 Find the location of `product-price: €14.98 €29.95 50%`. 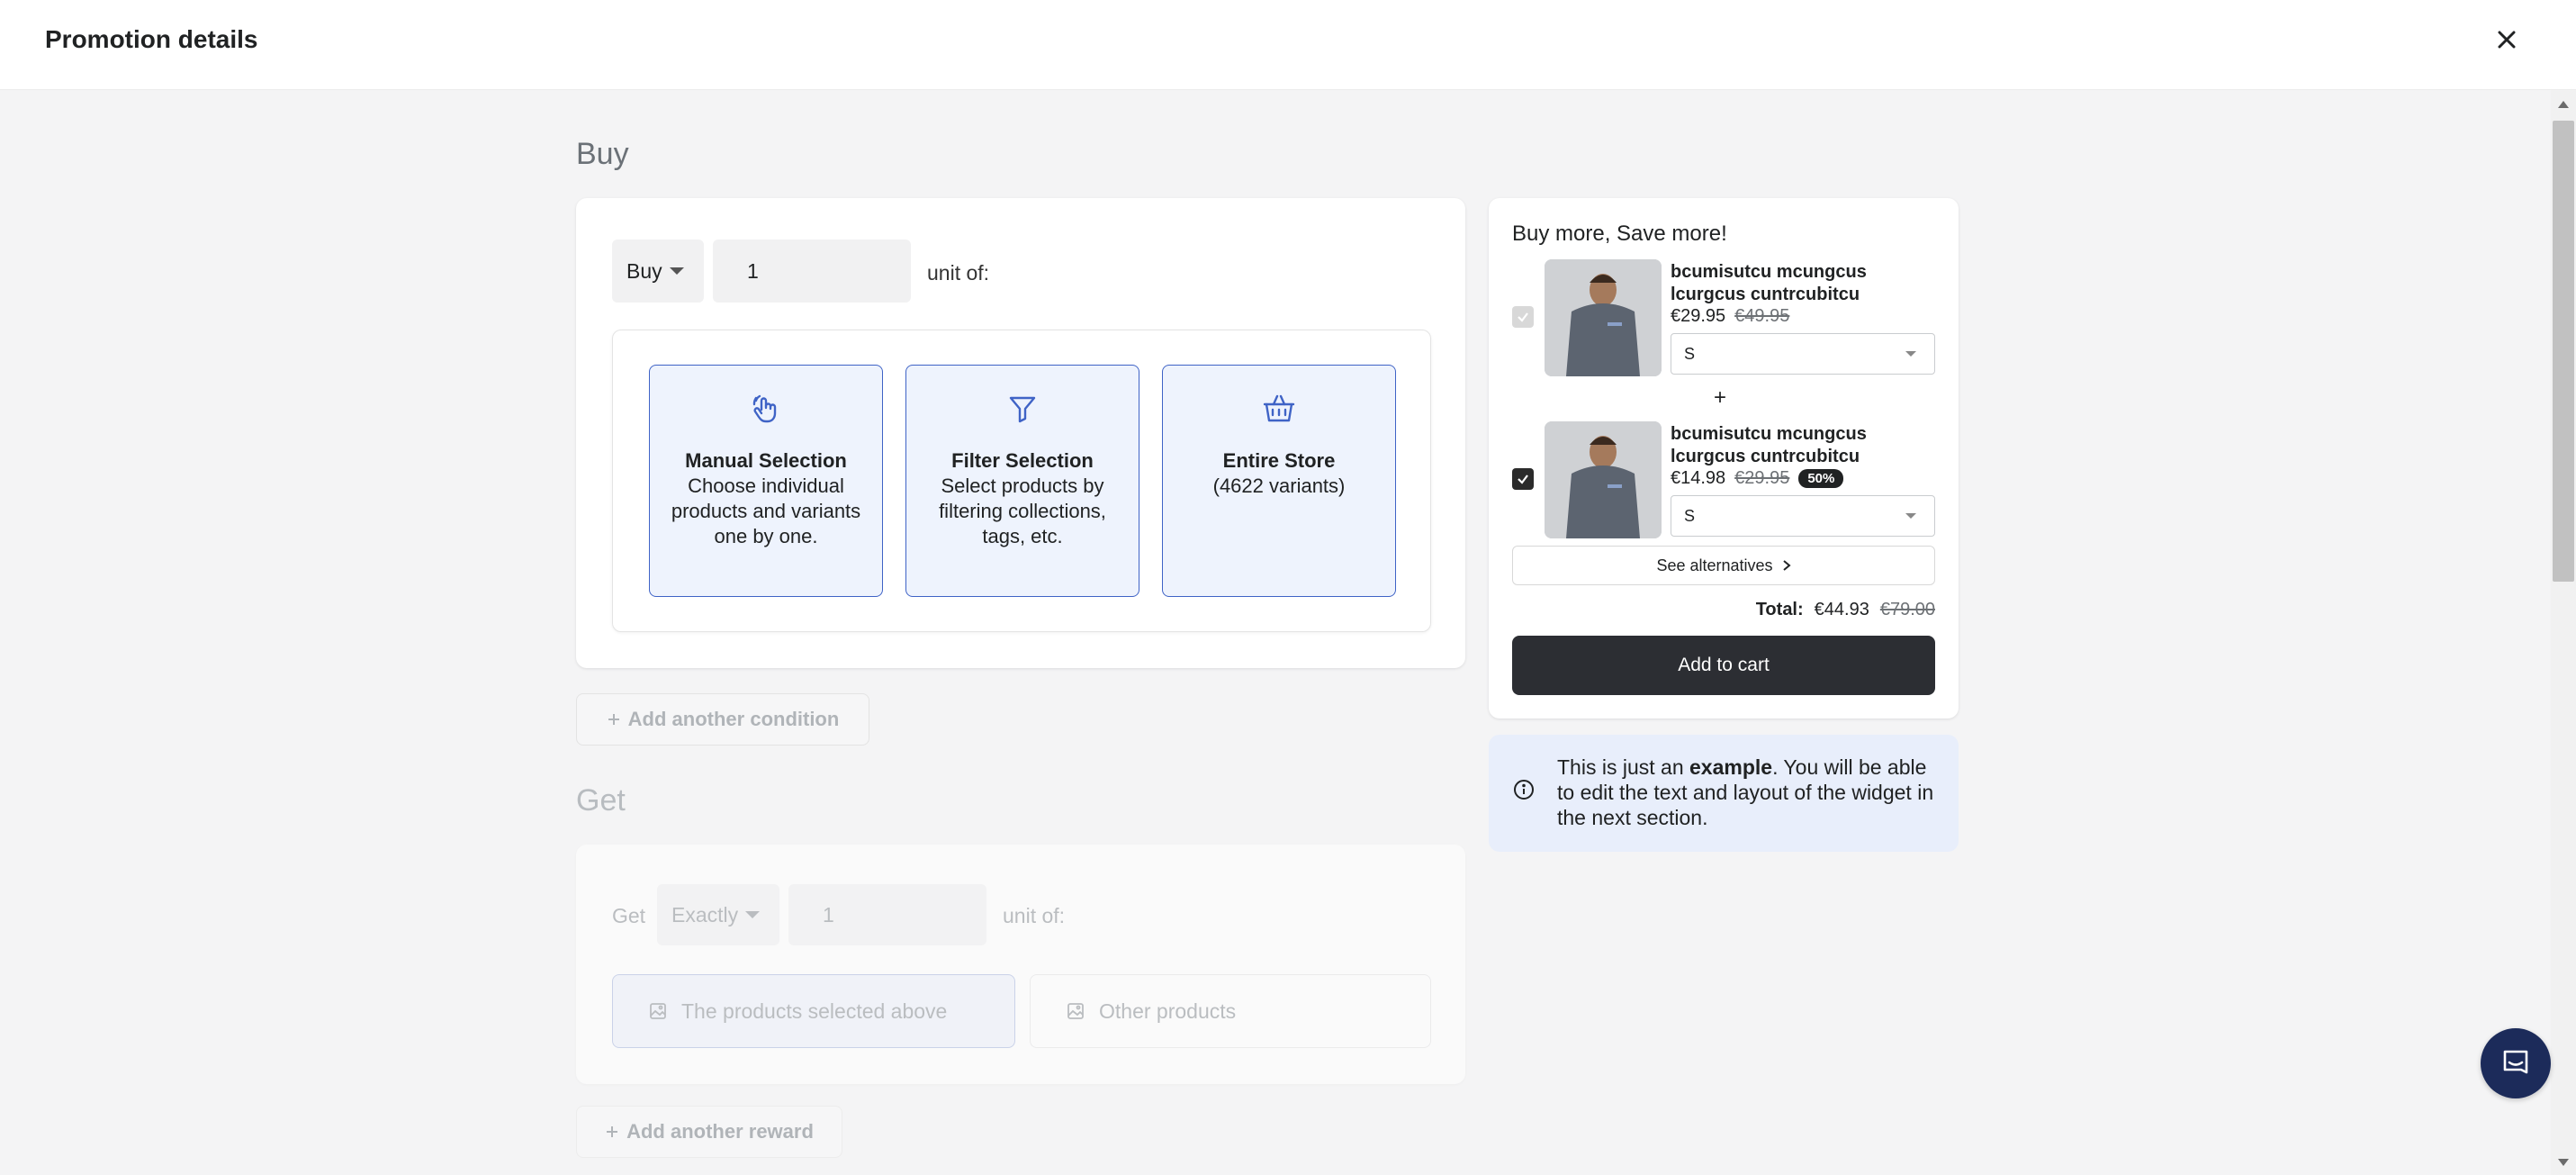

product-price: €14.98 €29.95 50% is located at coordinates (1757, 479).